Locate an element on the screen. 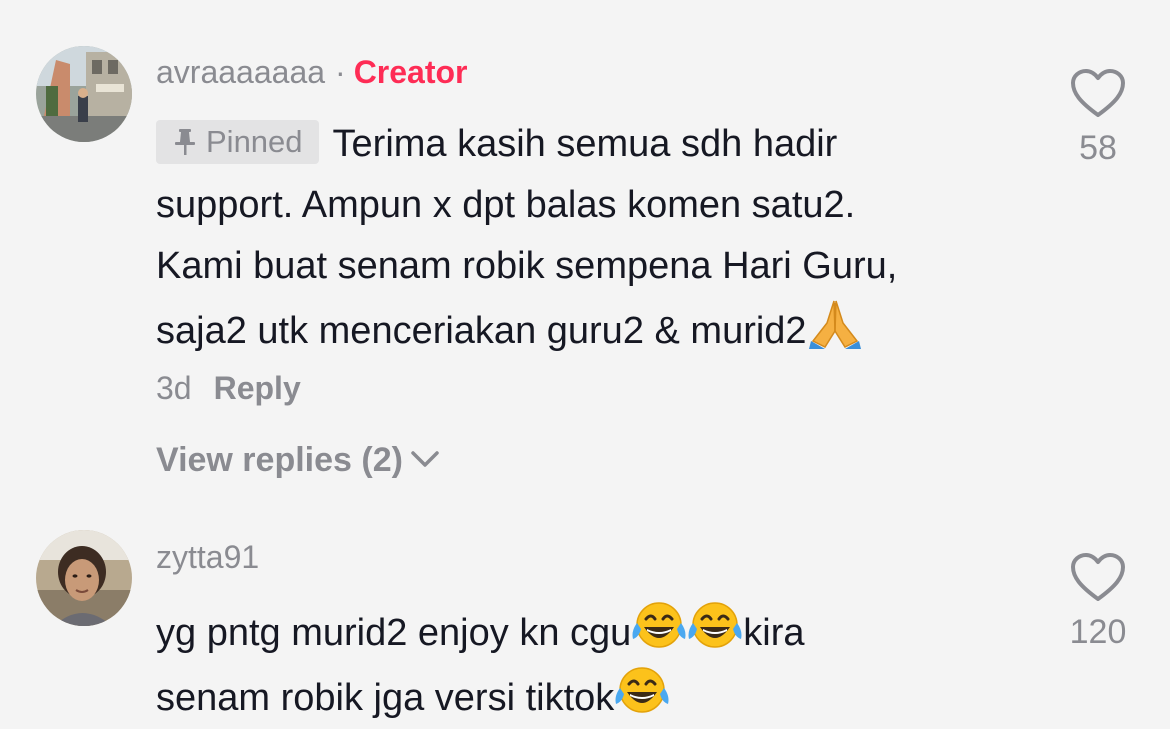  pinned-badge: Pinned is located at coordinates (237, 142).